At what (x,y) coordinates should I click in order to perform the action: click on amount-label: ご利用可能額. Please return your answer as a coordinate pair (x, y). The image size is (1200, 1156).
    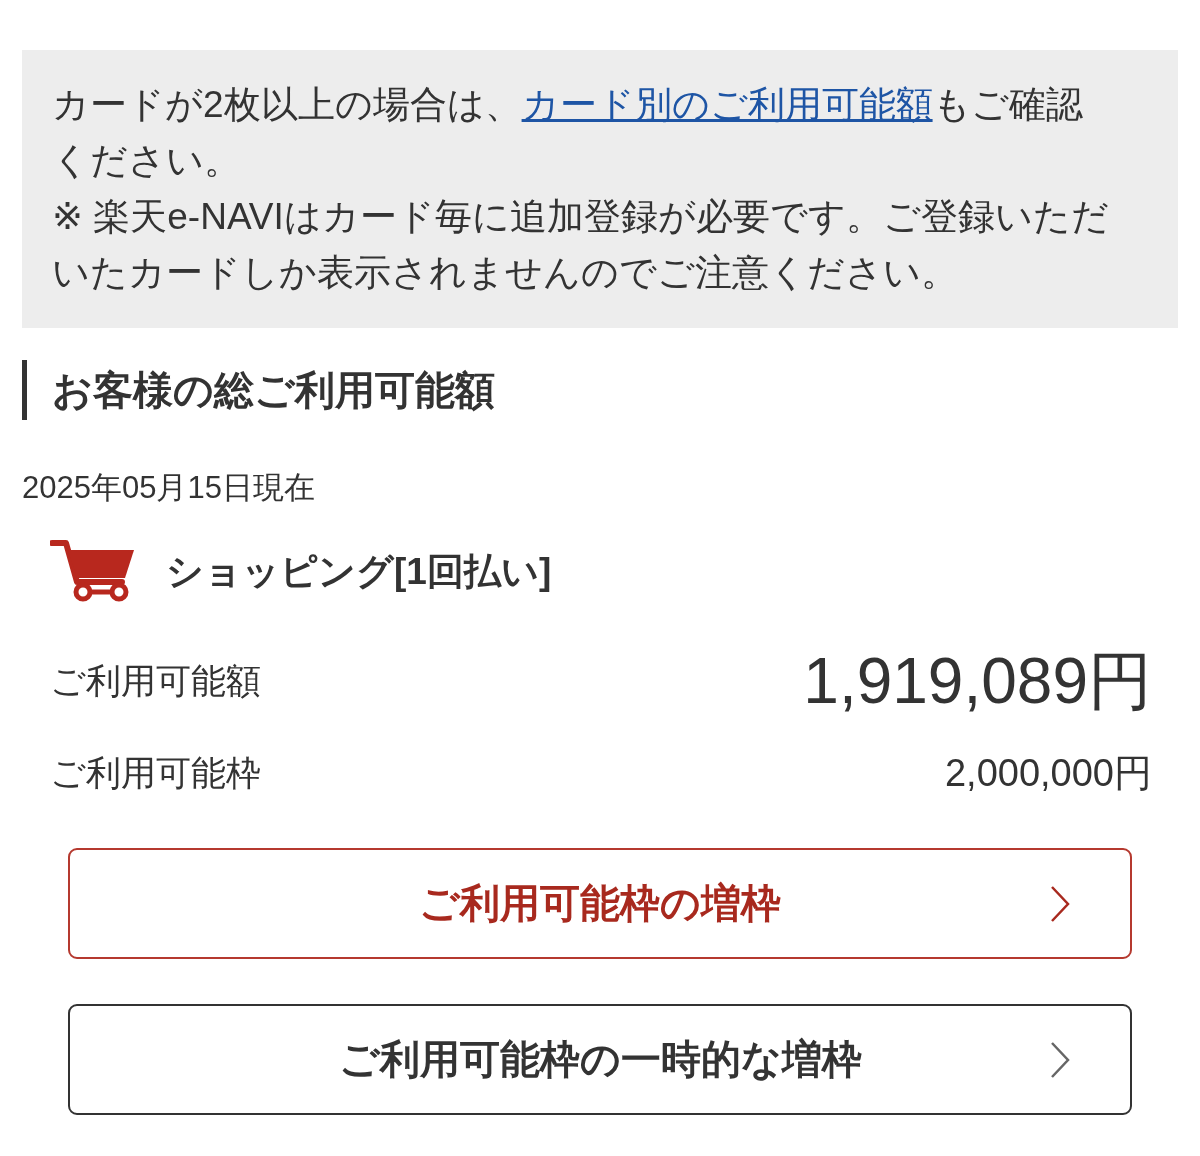
    Looking at the image, I should click on (155, 681).